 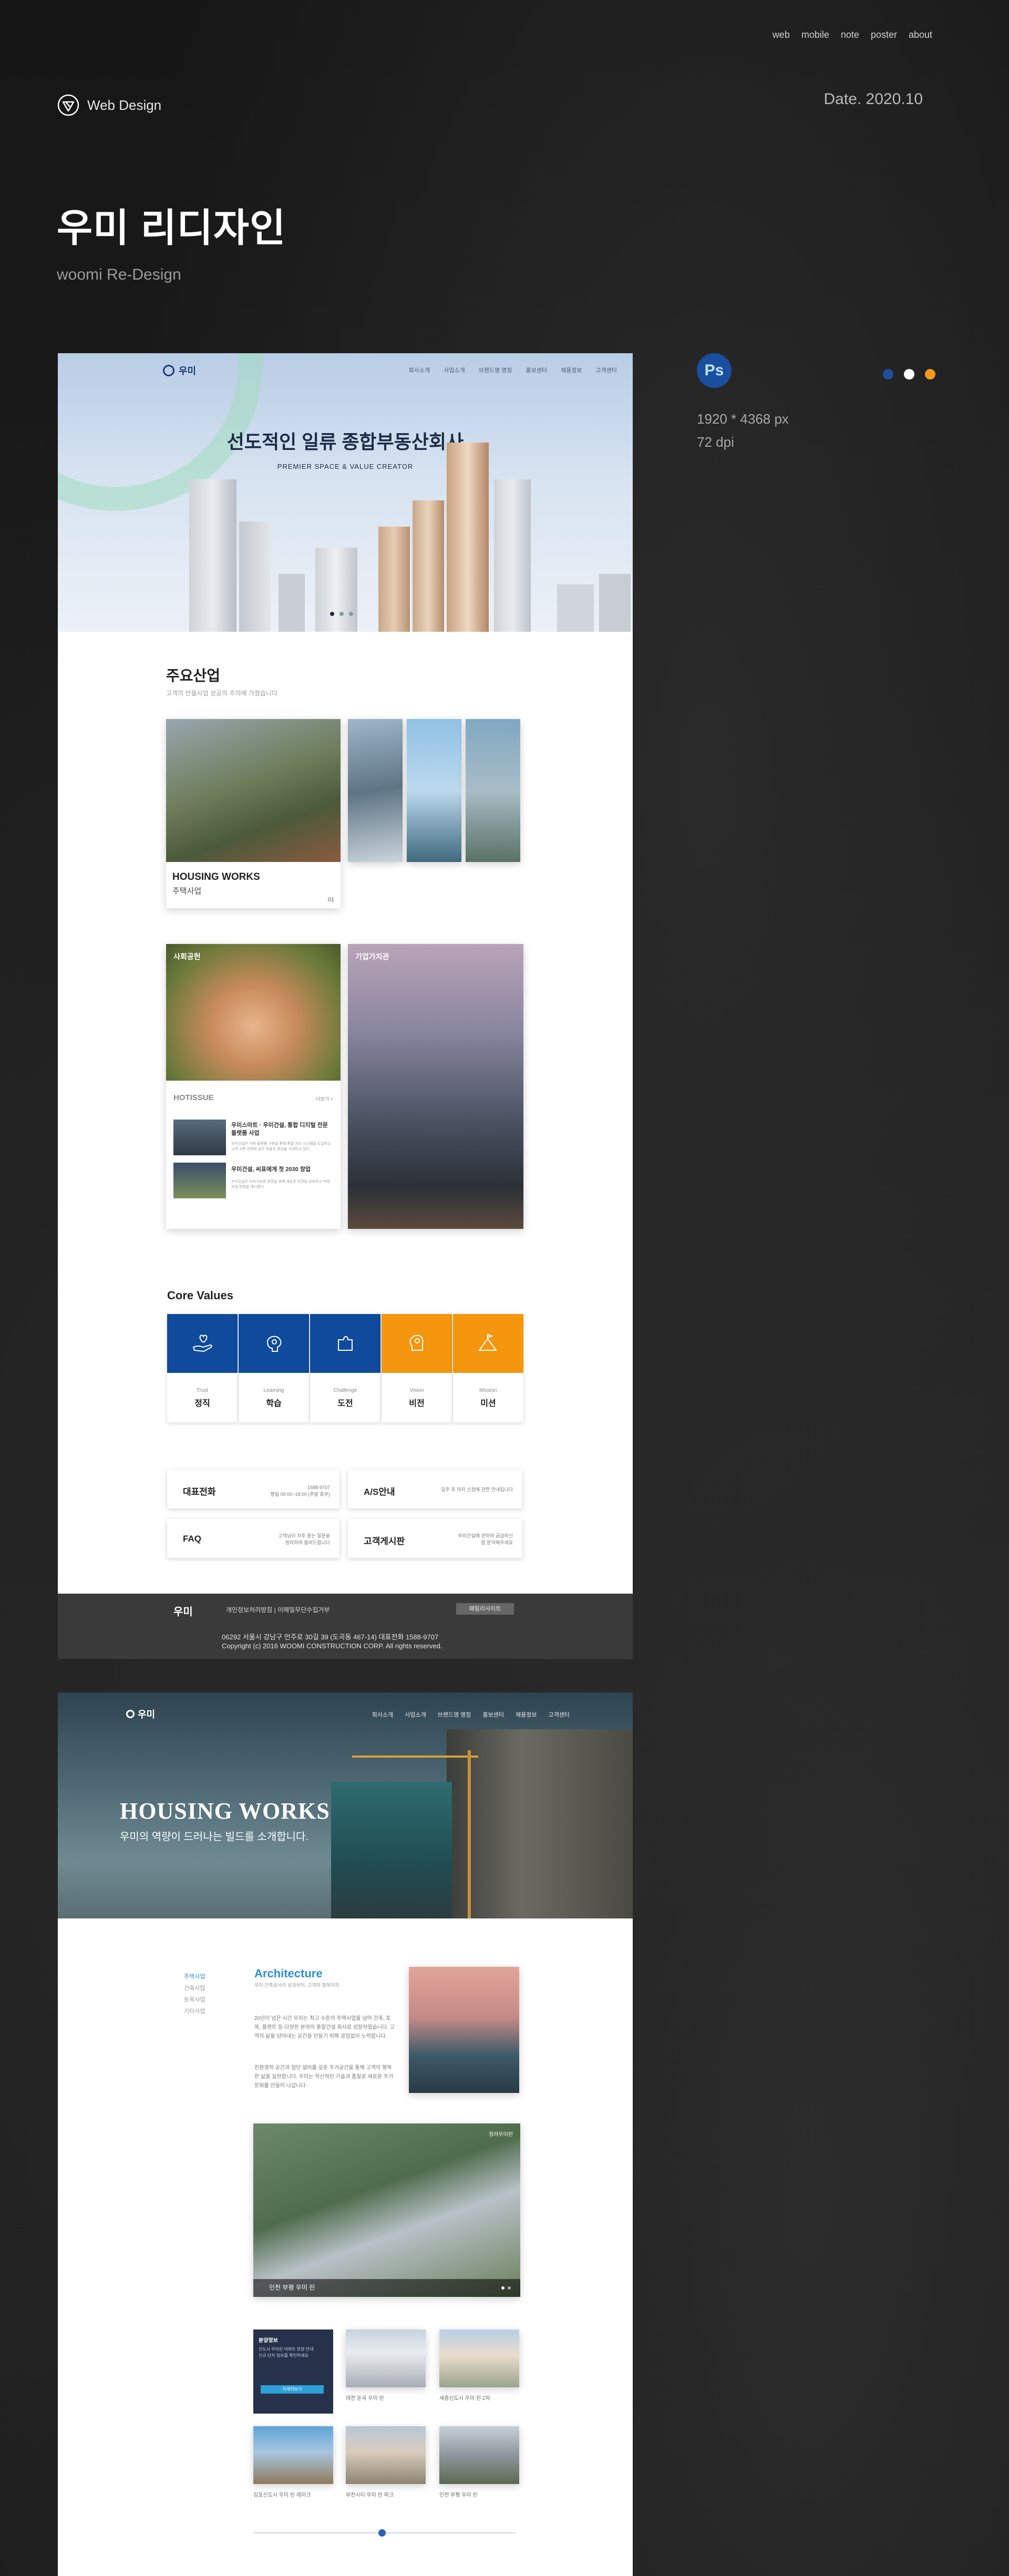 I want to click on core-value-card: Mission 미션, so click(x=488, y=1368).